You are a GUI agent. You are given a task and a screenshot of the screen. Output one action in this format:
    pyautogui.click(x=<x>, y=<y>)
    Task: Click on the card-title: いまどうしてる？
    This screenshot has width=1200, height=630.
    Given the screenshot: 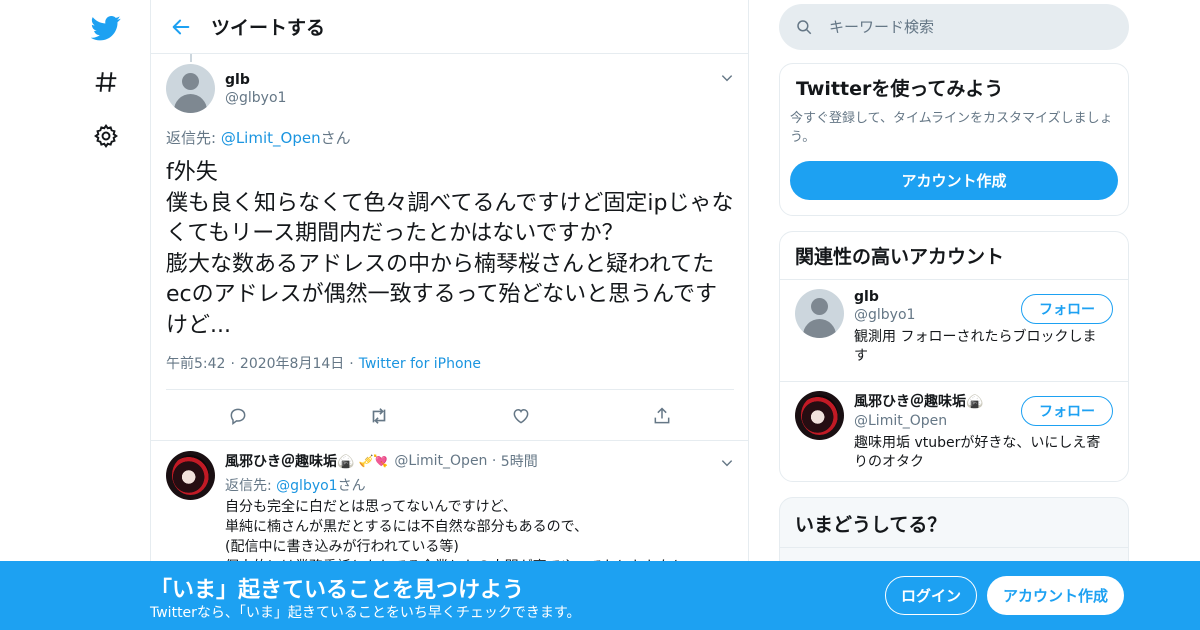 What is the action you would take?
    pyautogui.click(x=871, y=525)
    